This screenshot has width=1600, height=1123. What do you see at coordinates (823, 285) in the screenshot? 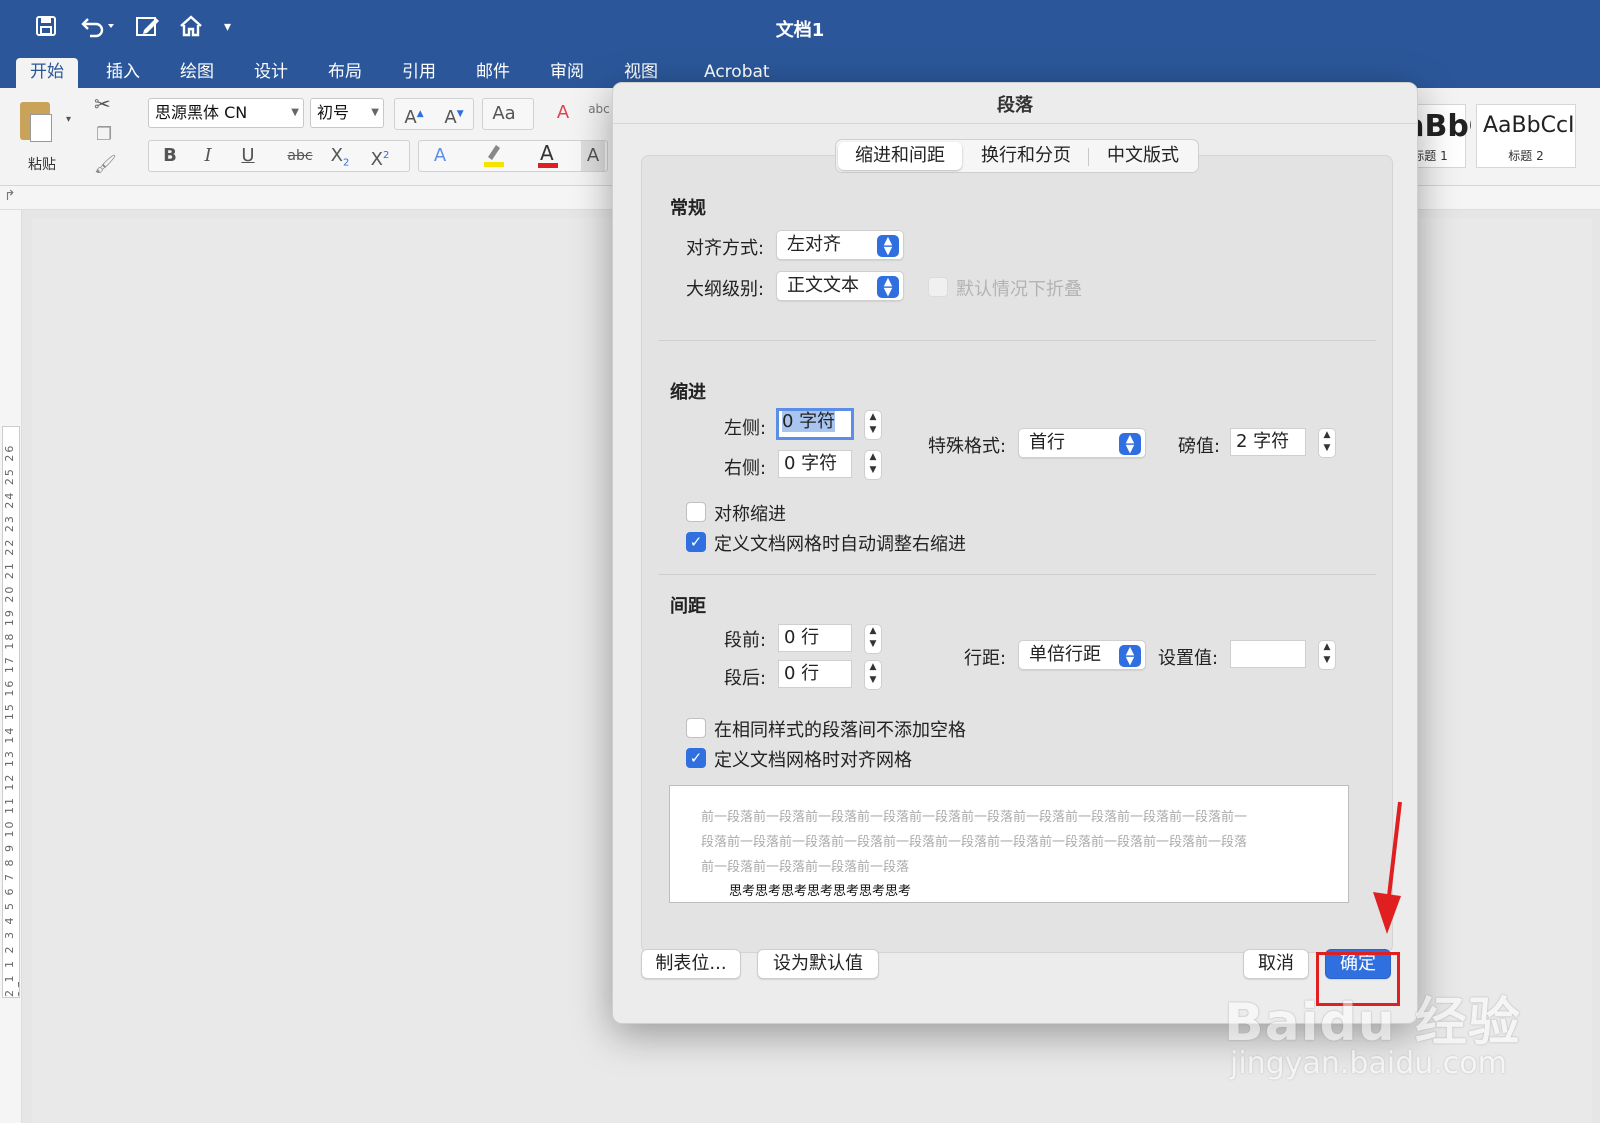
I see `outline-level-value: 正文文本` at bounding box center [823, 285].